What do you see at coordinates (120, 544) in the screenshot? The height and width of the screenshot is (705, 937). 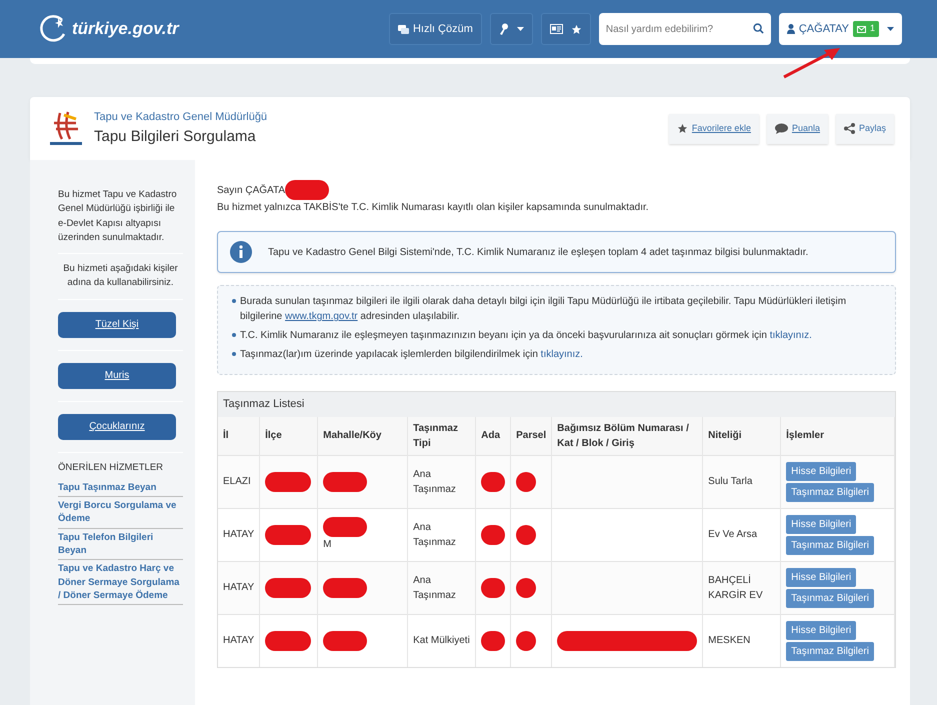 I see `recommended-link: Tapu Telefon Bilgileri Beyan` at bounding box center [120, 544].